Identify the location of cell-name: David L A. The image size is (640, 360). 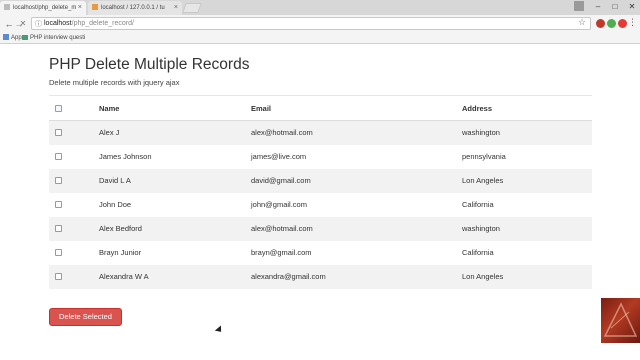
(115, 180).